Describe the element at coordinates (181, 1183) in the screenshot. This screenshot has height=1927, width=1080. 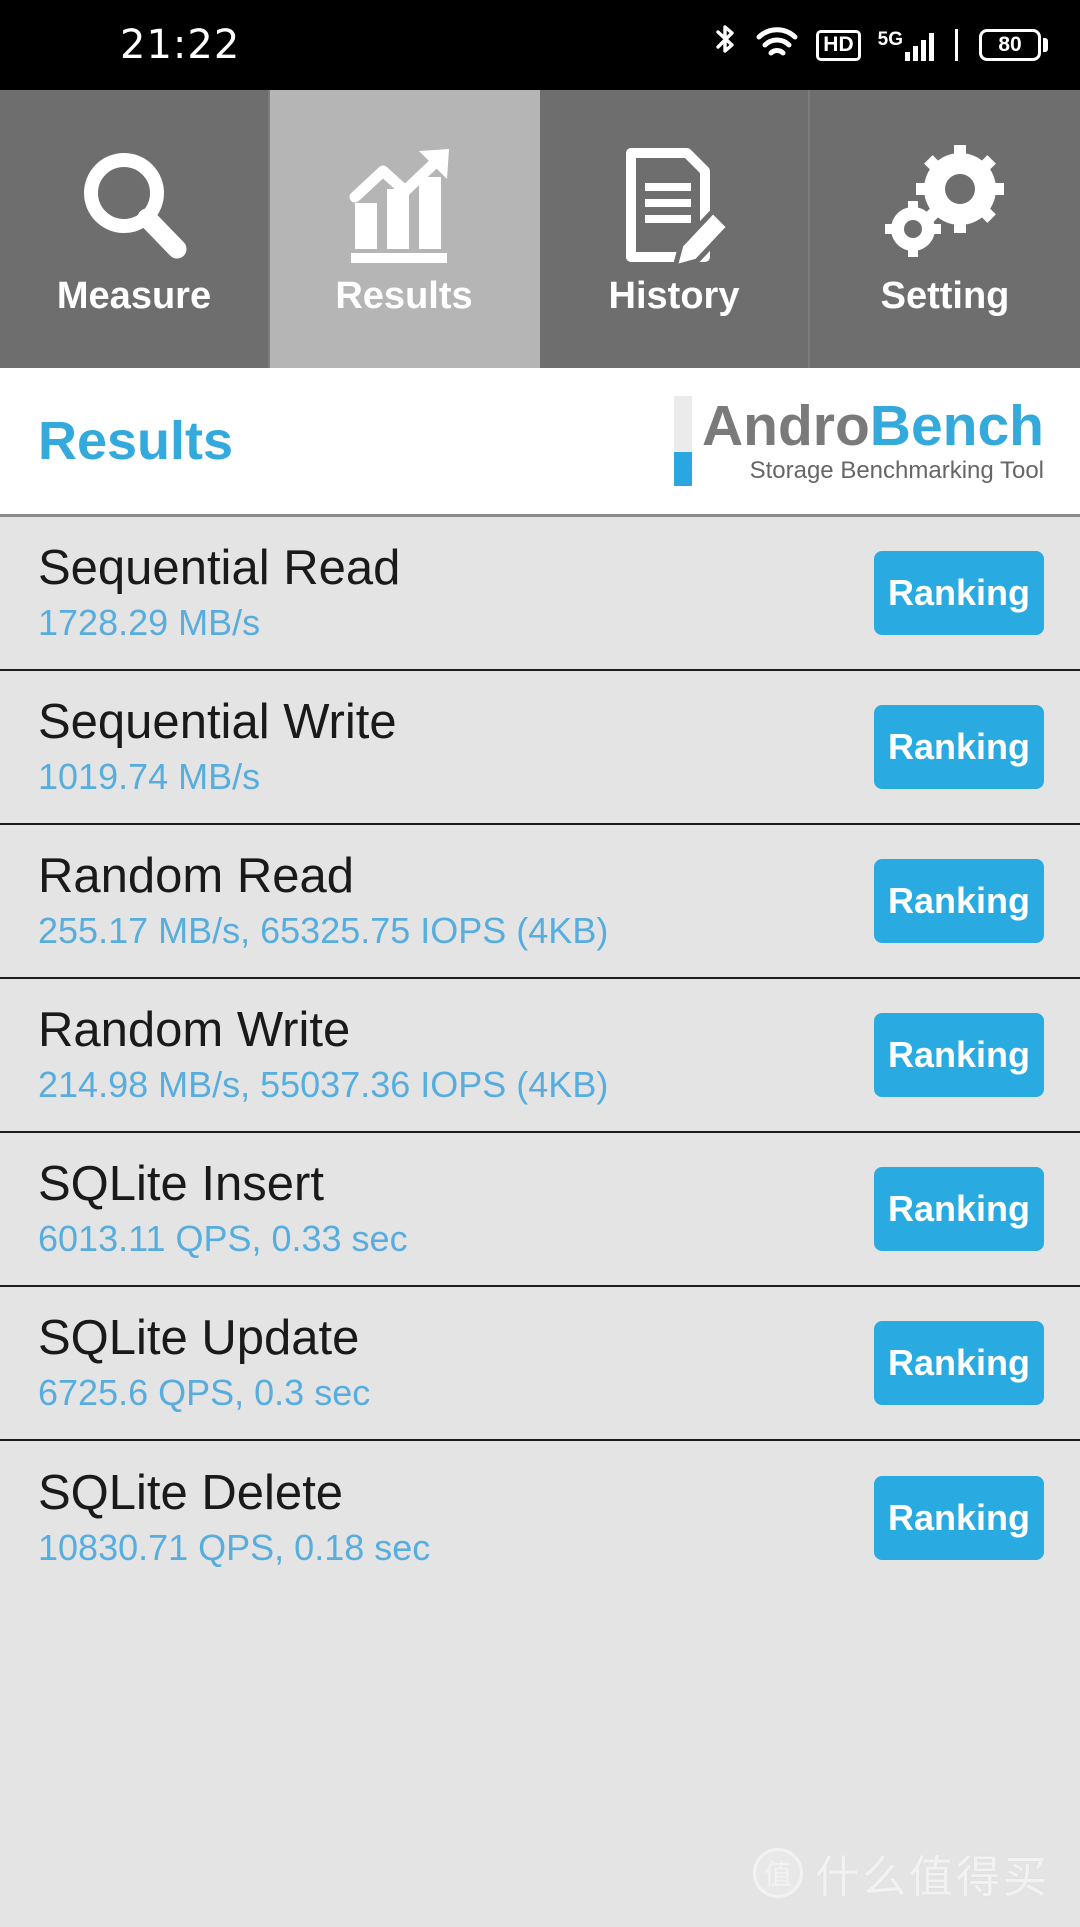
I see `benchmark-name: SQLite Insert` at that location.